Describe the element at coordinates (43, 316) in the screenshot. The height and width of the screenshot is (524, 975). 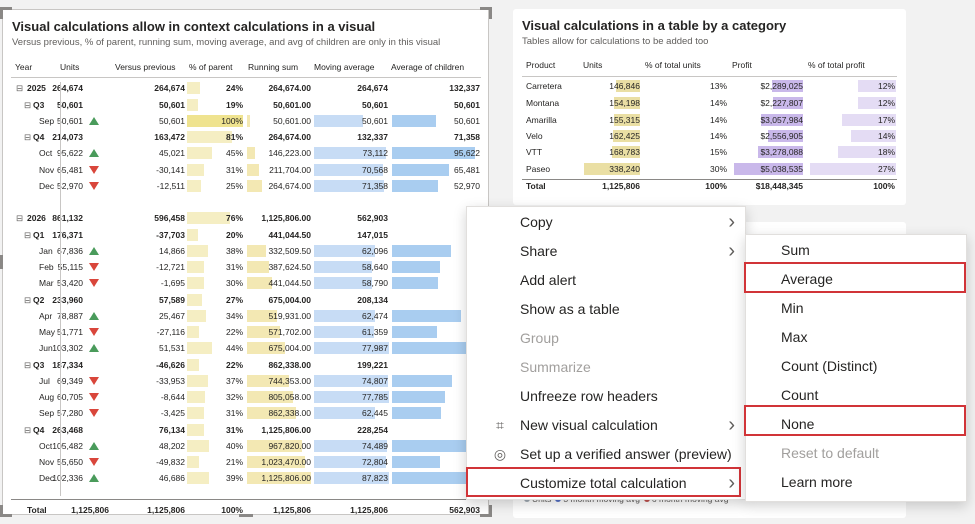
I see `cell-units: 78,887` at that location.